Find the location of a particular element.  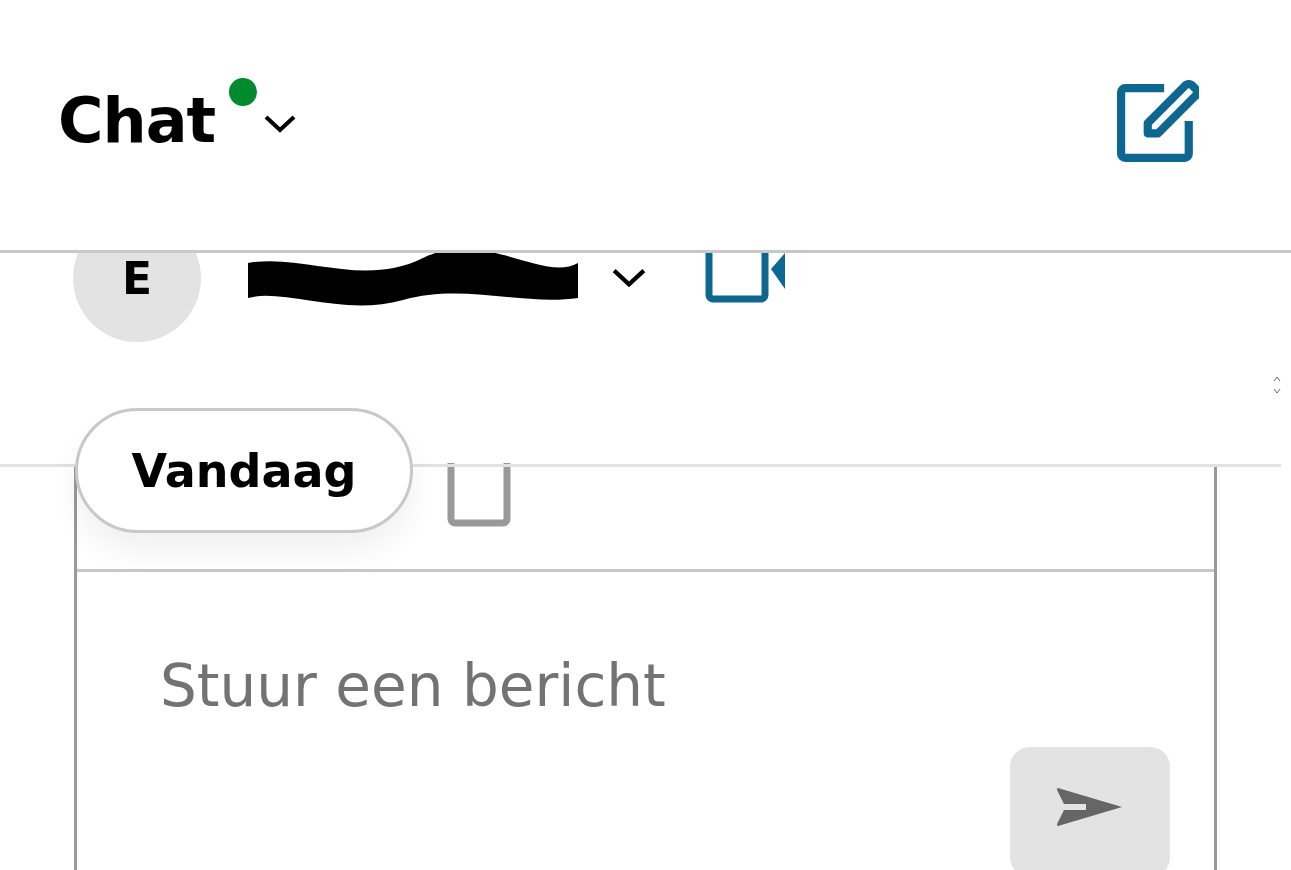

compose-icon is located at coordinates (1158, 121).